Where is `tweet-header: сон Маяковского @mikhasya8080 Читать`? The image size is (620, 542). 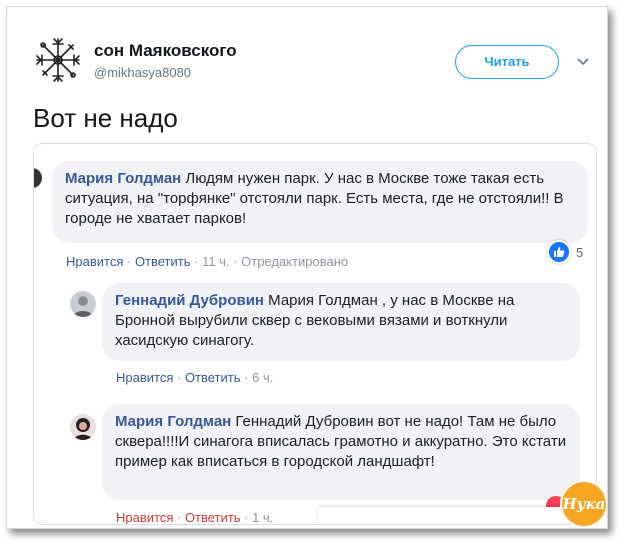 tweet-header: сон Маяковского @mikhasya8080 Читать is located at coordinates (307, 47).